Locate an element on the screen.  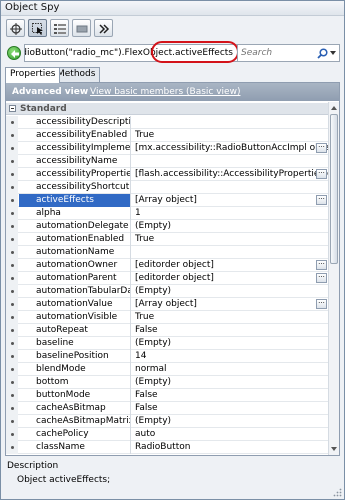
search-input is located at coordinates (276, 53).